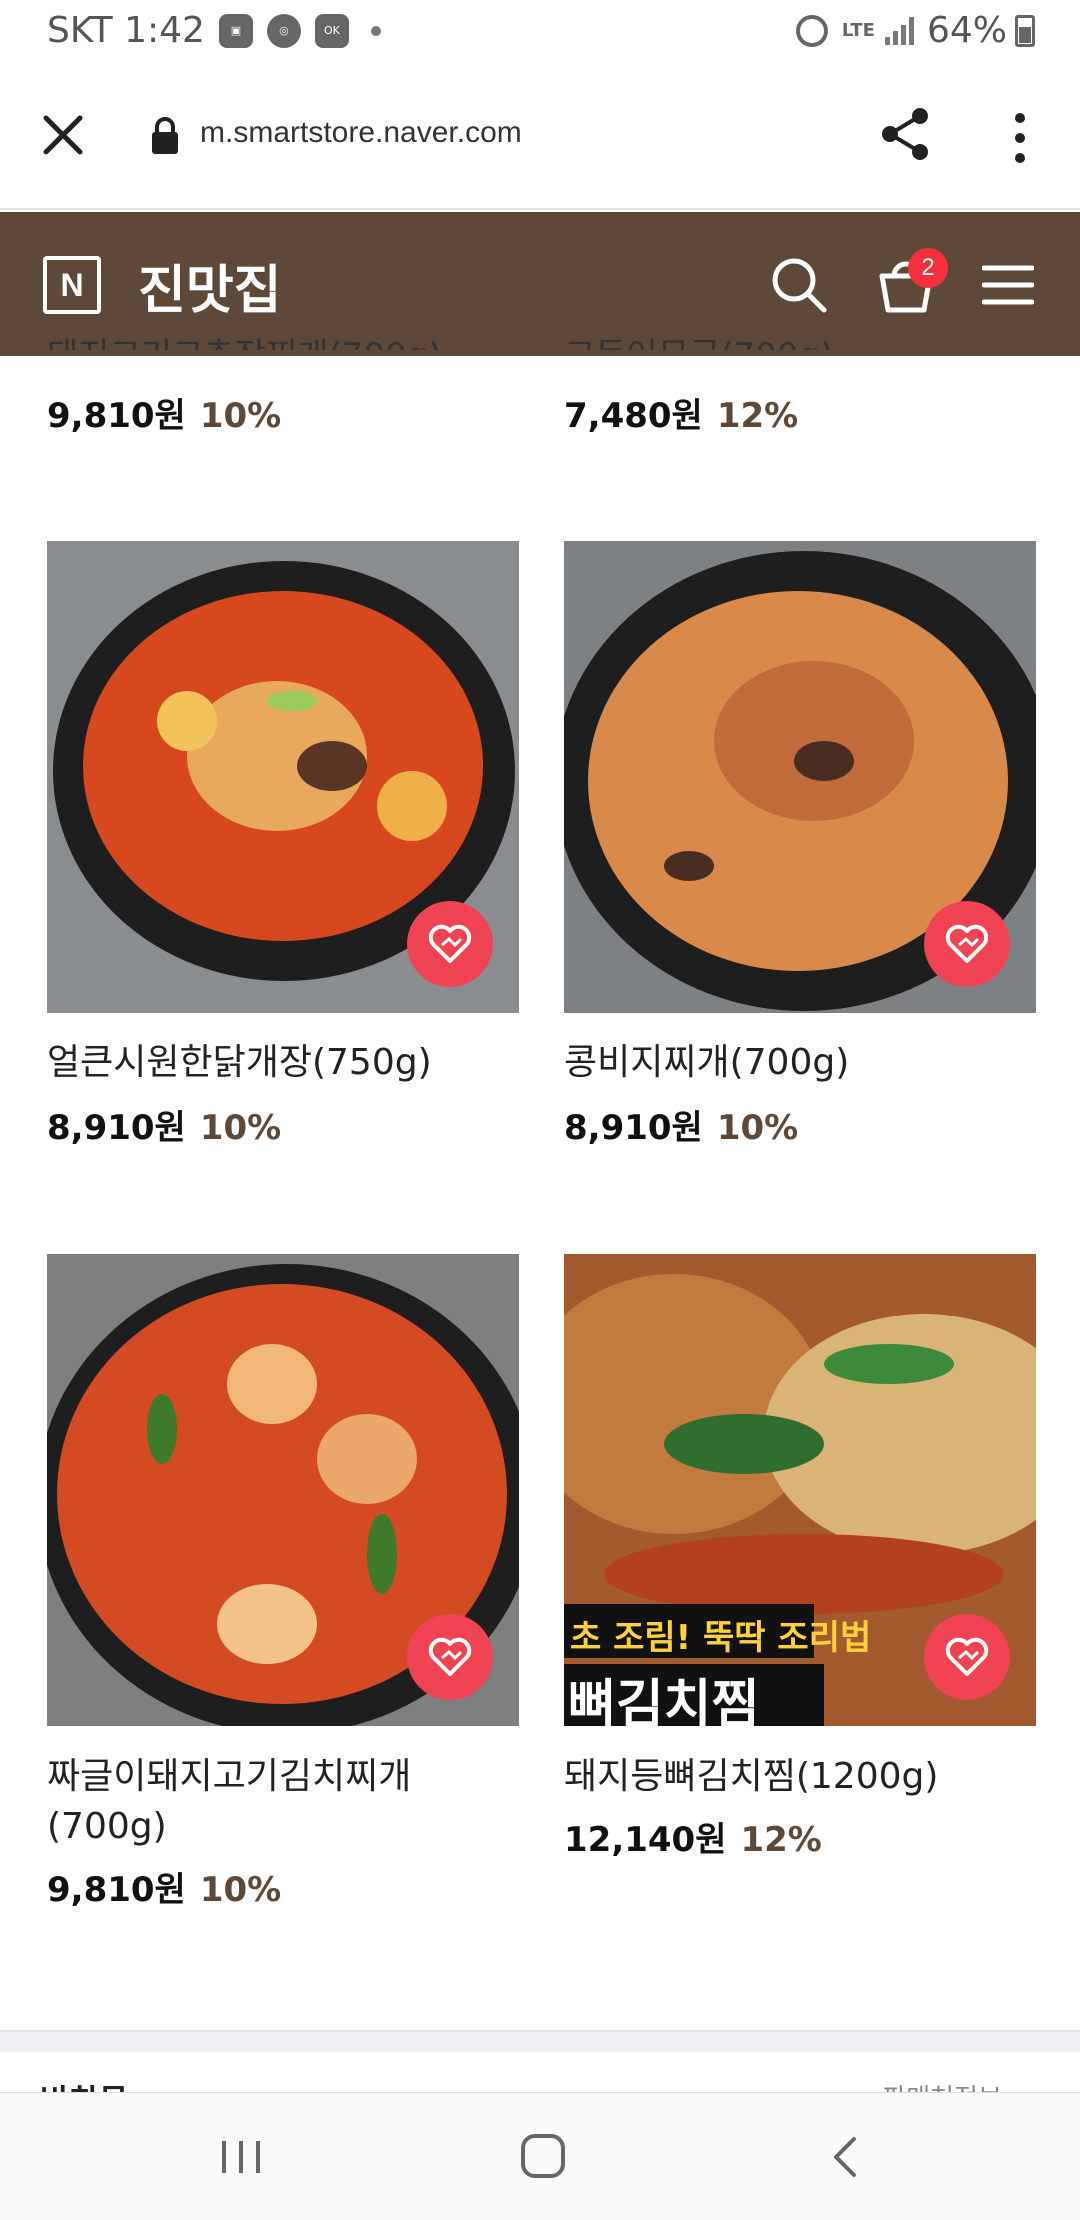  Describe the element at coordinates (165, 135) in the screenshot. I see `lock-icon` at that location.